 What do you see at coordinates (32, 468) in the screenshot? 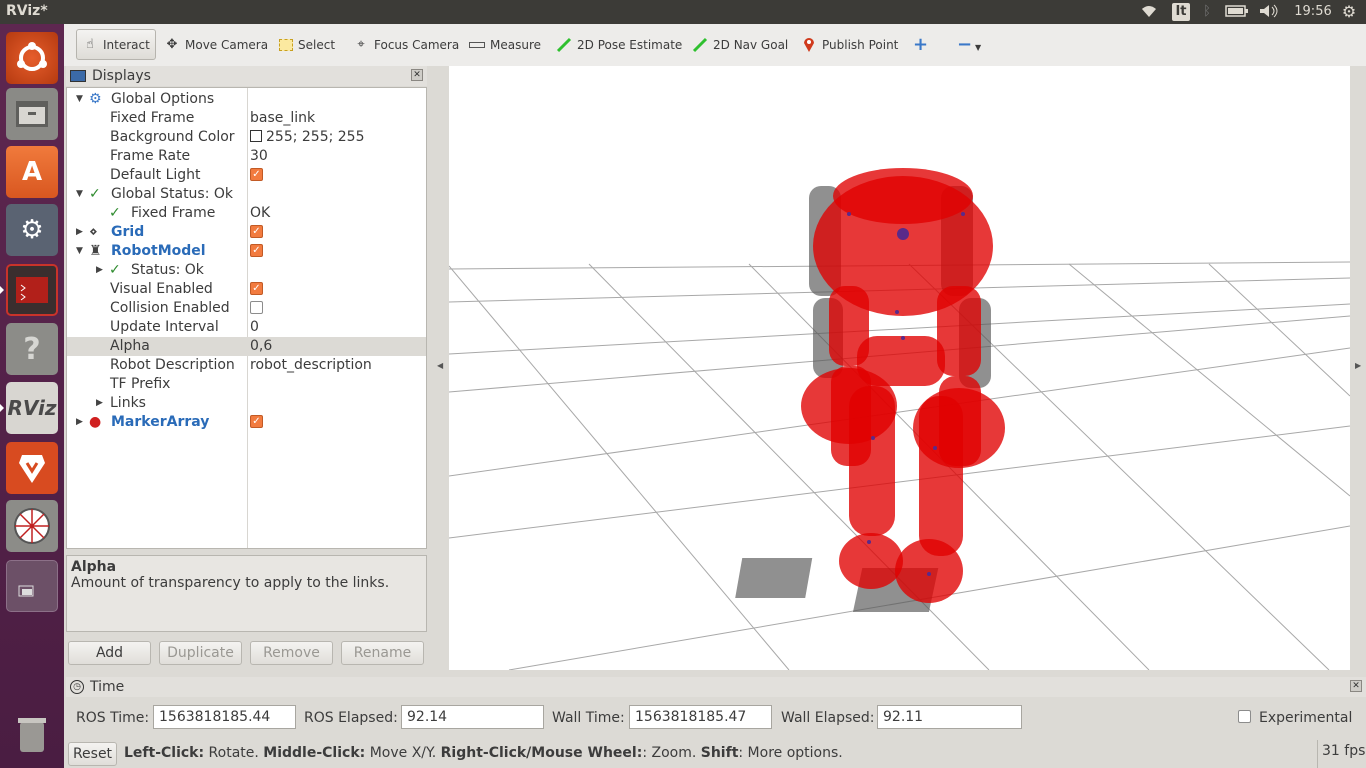
I see `brave-browser-icon` at bounding box center [32, 468].